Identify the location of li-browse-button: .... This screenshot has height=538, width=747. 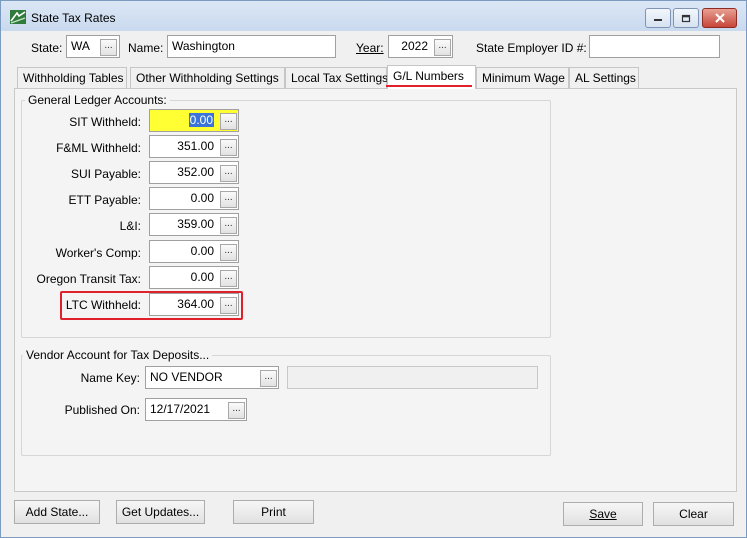
(228, 225).